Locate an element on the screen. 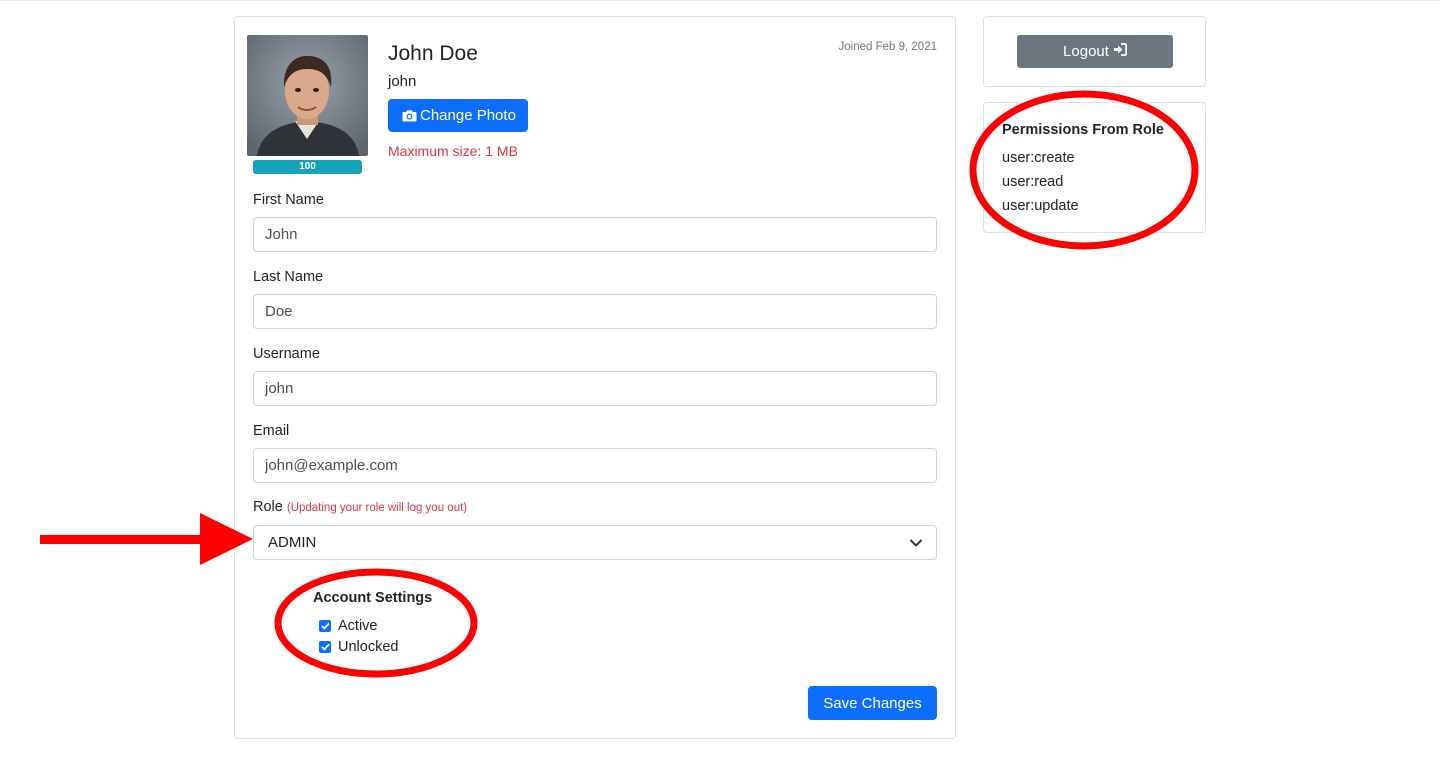 This screenshot has height=768, width=1440. logout-button: Logout is located at coordinates (1095, 51).